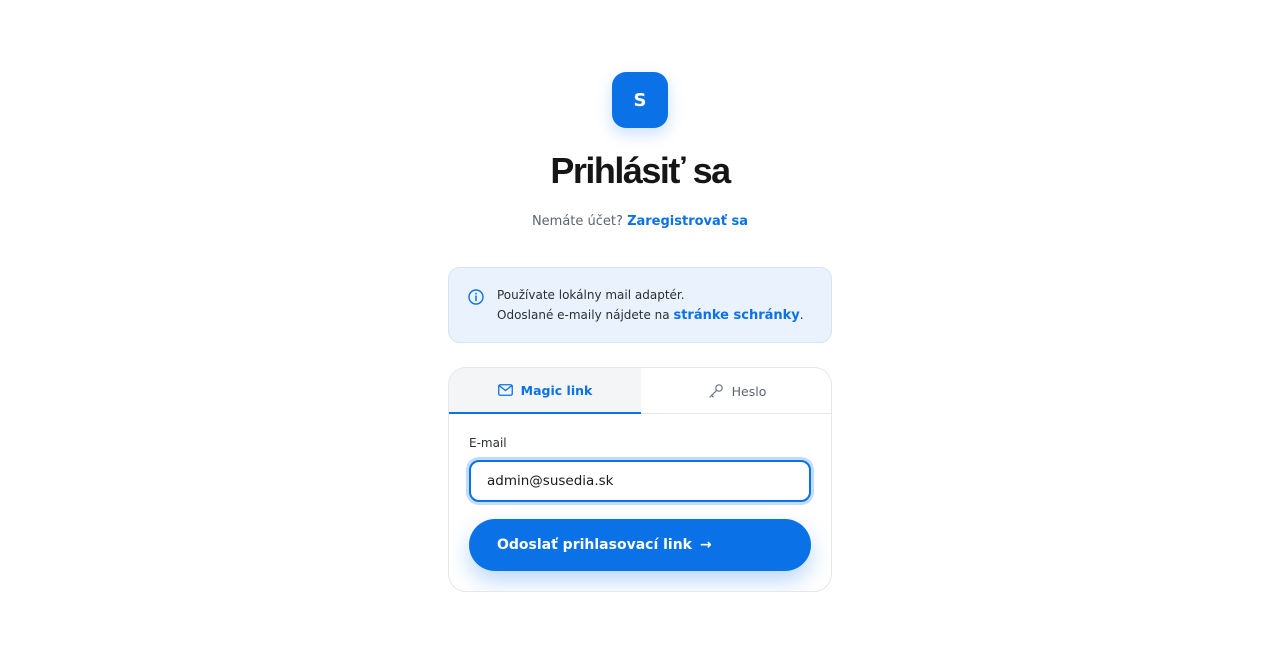 Image resolution: width=1280 pixels, height=672 pixels. What do you see at coordinates (505, 390) in the screenshot?
I see `mail-icon` at bounding box center [505, 390].